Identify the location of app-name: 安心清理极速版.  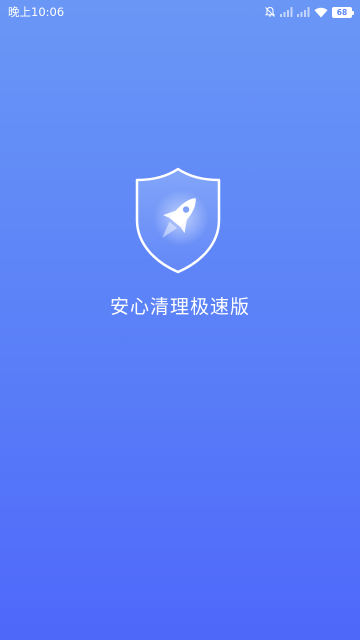
(179, 307).